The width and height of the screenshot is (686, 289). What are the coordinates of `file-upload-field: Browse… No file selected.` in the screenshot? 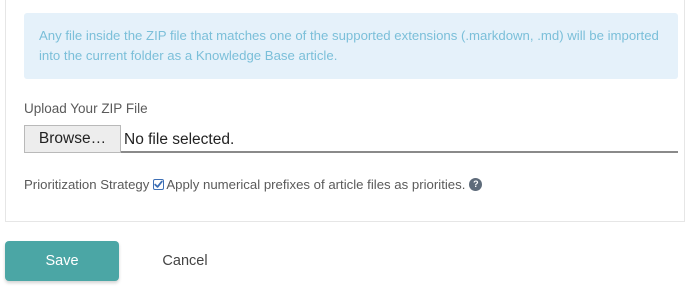 It's located at (351, 139).